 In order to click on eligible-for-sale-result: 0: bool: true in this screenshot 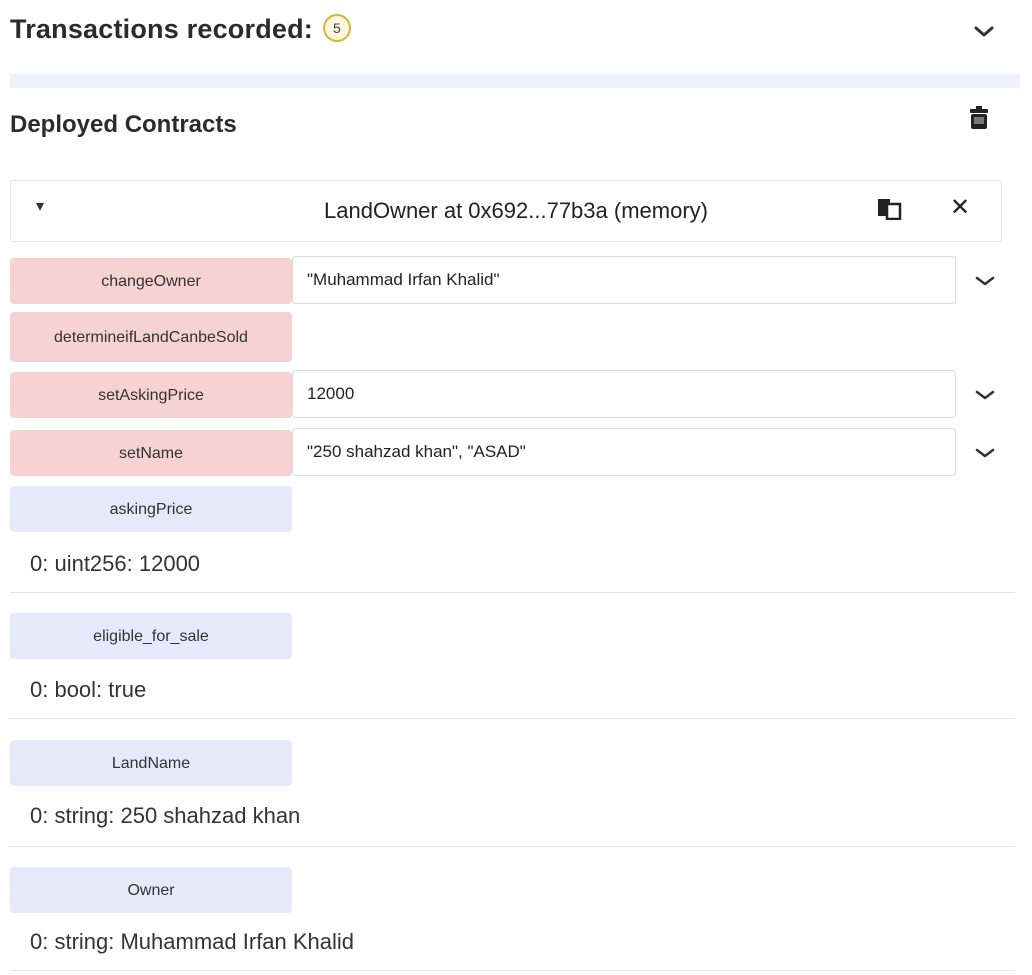, I will do `click(88, 689)`.